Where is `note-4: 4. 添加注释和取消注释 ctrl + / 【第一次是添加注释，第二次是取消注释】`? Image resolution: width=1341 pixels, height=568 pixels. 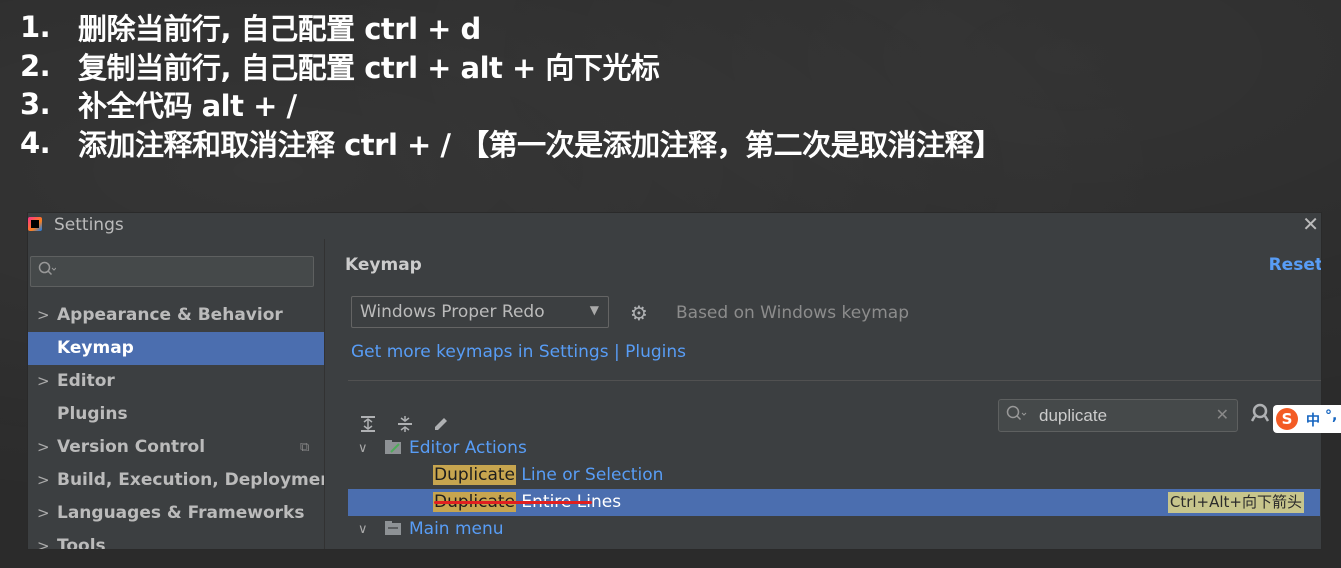
note-4: 4. 添加注释和取消注释 ctrl + / 【第一次是添加注释，第二次是取消注释】 is located at coordinates (511, 143).